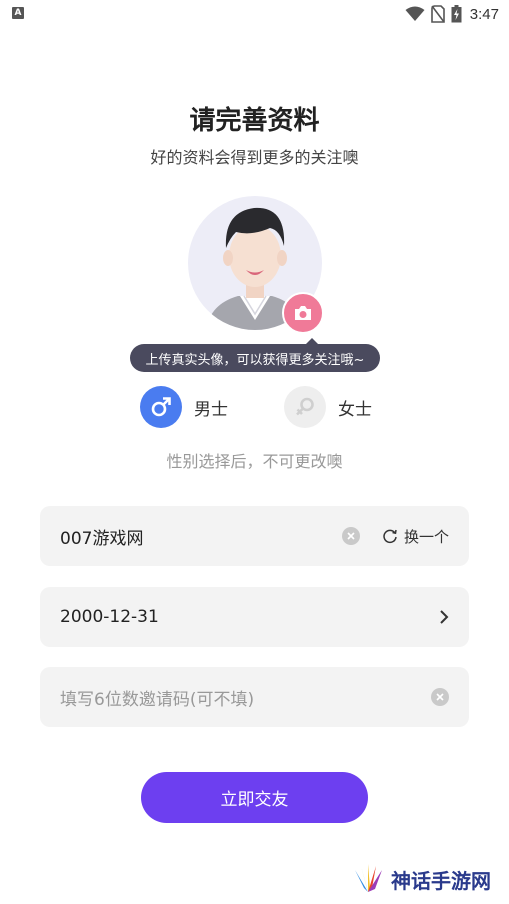 This screenshot has width=509, height=904. Describe the element at coordinates (440, 697) in the screenshot. I see `clear-invite-icon` at that location.